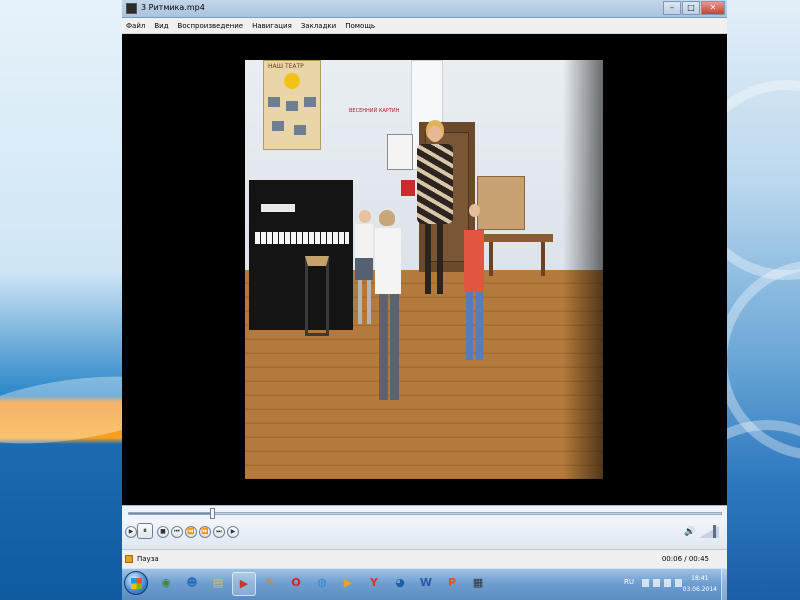 The image size is (800, 600). What do you see at coordinates (191, 532) in the screenshot?
I see `rewind-button: ⏪` at bounding box center [191, 532].